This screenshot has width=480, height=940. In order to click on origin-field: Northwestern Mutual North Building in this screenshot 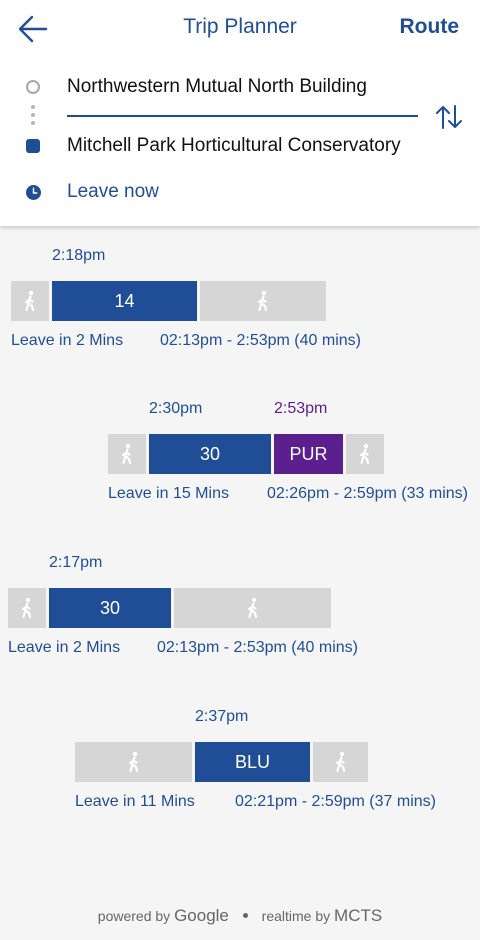, I will do `click(242, 87)`.